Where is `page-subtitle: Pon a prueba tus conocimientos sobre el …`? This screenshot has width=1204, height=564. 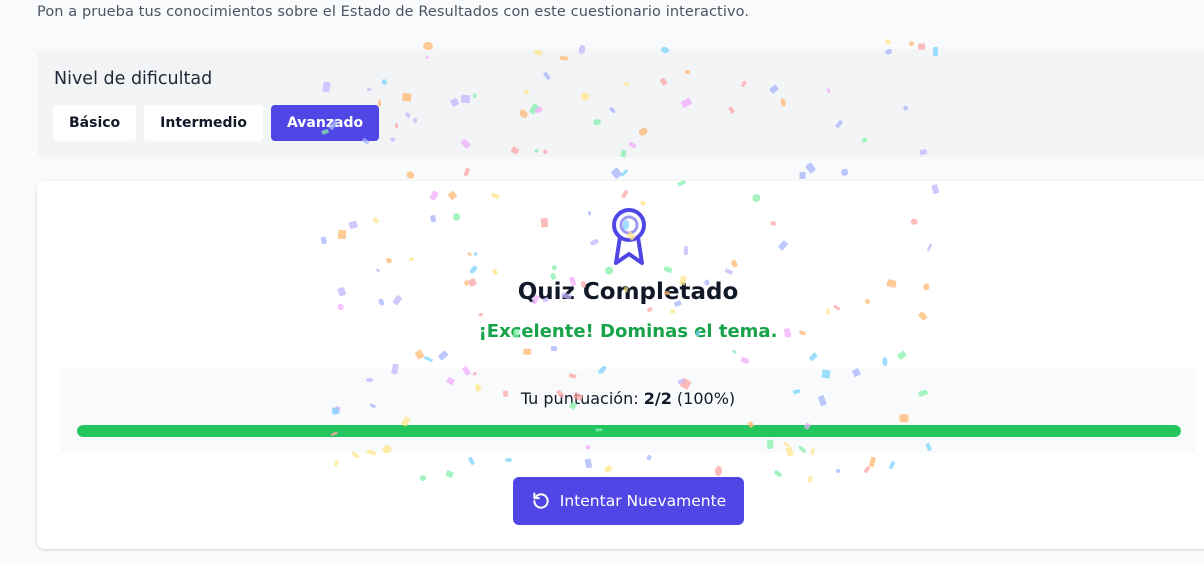 page-subtitle: Pon a prueba tus conocimientos sobre el … is located at coordinates (393, 12).